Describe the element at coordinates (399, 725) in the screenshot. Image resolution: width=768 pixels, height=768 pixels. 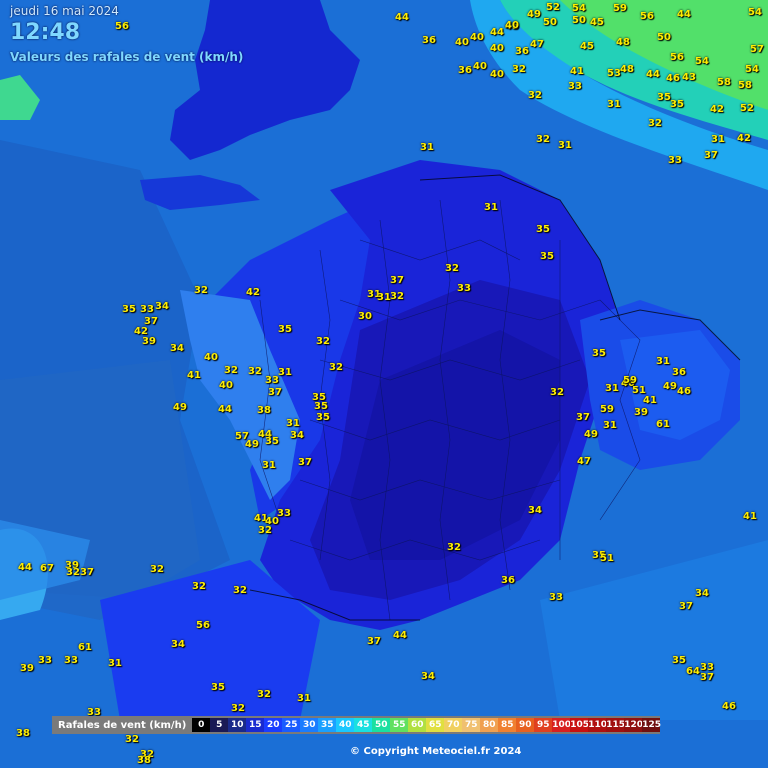
I see `legend-step: 55` at that location.